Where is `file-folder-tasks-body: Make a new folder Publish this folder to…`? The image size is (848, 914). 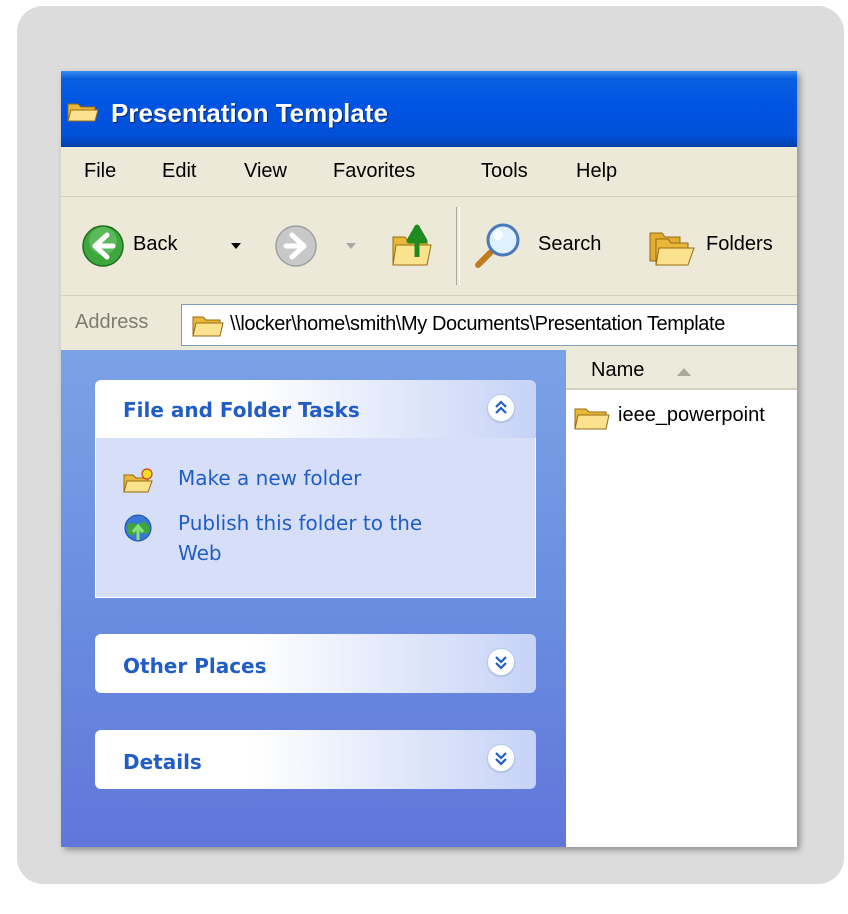 file-folder-tasks-body: Make a new folder Publish this folder to… is located at coordinates (315, 518).